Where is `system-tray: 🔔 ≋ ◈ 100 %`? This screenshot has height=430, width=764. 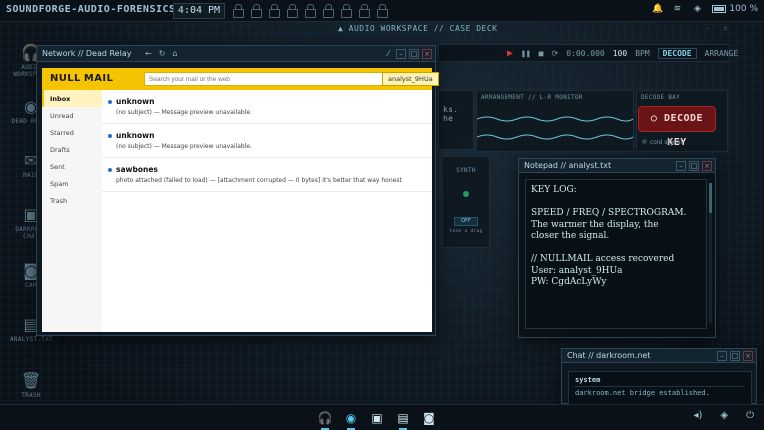
system-tray: 🔔 ≋ ◈ 100 % is located at coordinates (705, 9).